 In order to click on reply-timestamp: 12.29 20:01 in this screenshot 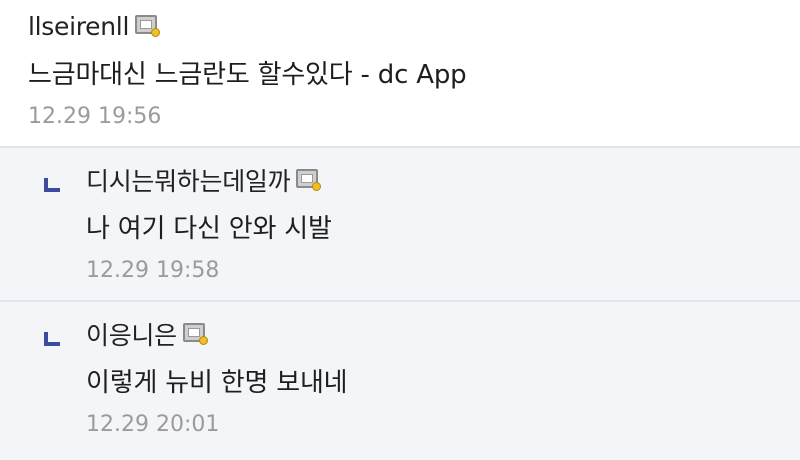, I will do `click(153, 424)`.